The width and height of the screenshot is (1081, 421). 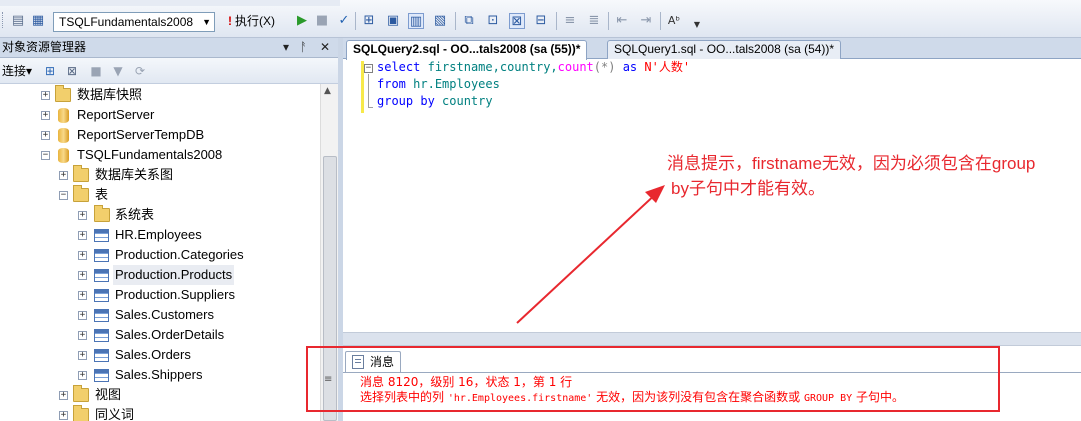 I want to click on uncomment-icon: ≣, so click(x=594, y=21).